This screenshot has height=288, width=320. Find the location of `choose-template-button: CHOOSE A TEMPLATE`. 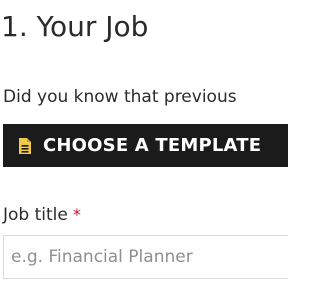

choose-template-button: CHOOSE A TEMPLATE is located at coordinates (145, 145).